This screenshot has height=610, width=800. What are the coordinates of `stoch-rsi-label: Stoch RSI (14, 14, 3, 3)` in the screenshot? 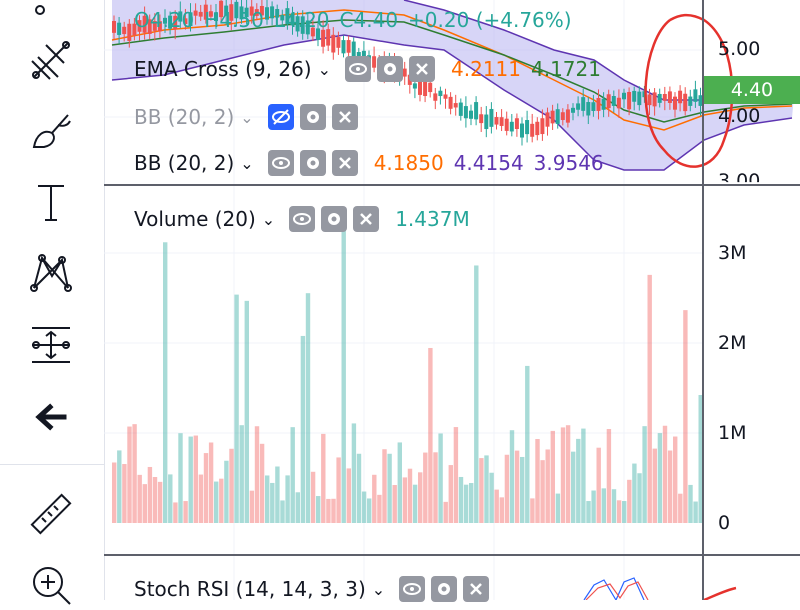 It's located at (250, 589).